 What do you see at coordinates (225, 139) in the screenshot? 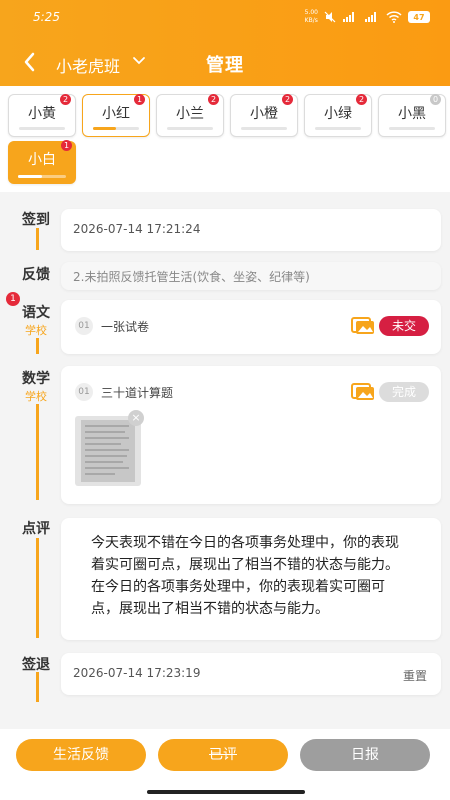
I see `student-selector: 小黄 2 小红 1 小兰 2 小橙 2 小绿 2 小黑 0 小白 1` at bounding box center [225, 139].